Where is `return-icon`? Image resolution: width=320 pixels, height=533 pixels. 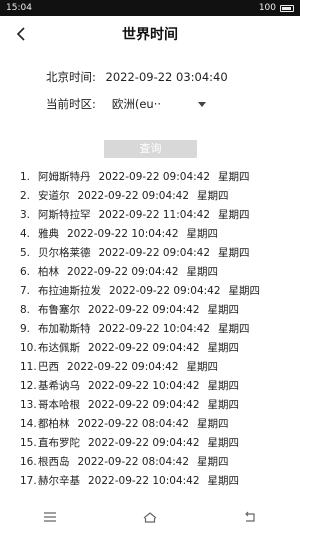
return-icon is located at coordinates (250, 518).